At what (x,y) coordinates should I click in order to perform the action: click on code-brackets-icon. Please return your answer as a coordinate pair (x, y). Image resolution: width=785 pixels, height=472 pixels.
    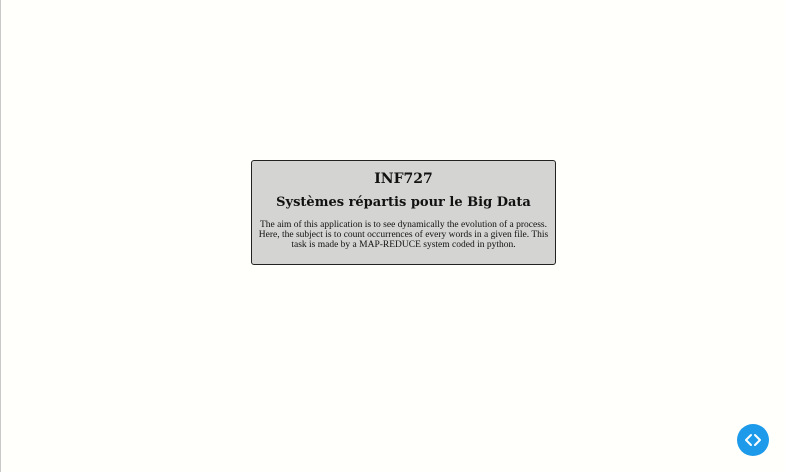
    Looking at the image, I should click on (753, 440).